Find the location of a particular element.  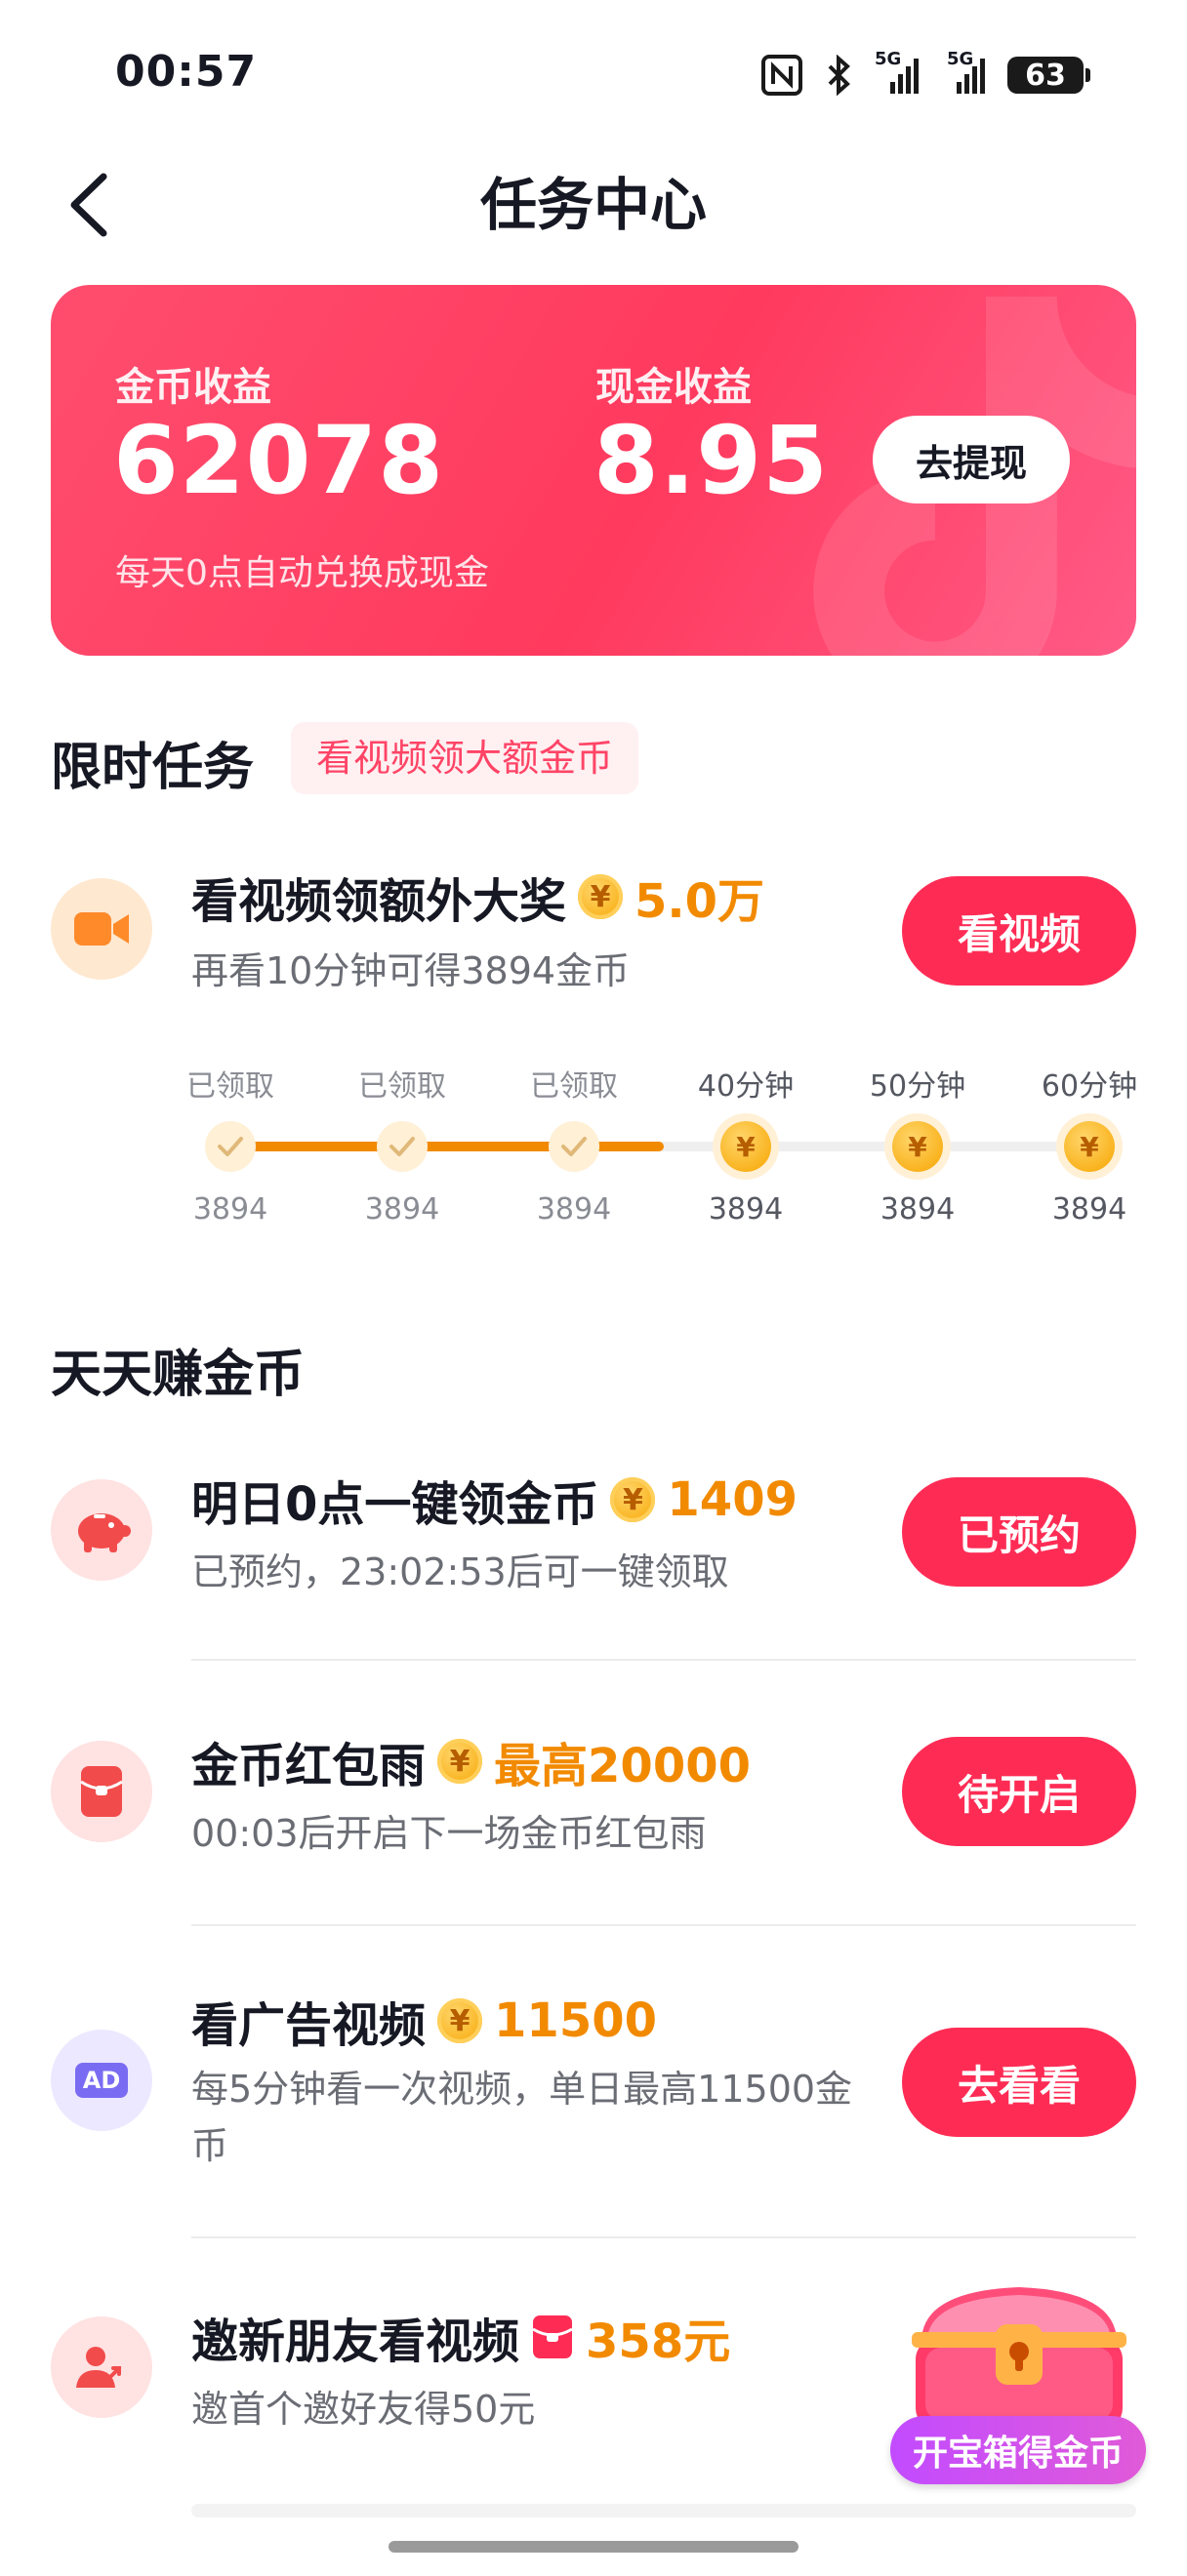

bluetooth-icon is located at coordinates (838, 75).